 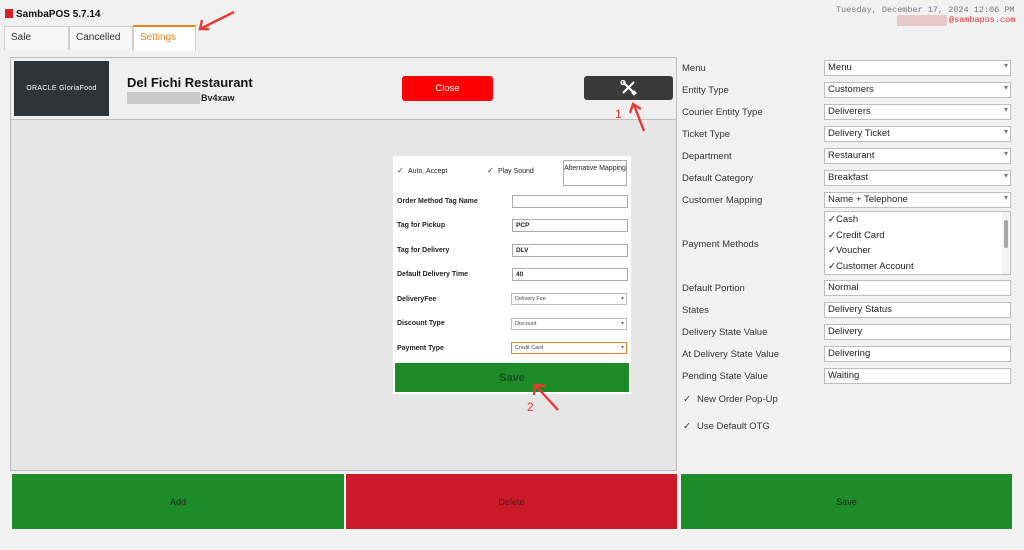 I want to click on payment-type-value: Credit Card, so click(x=529, y=348).